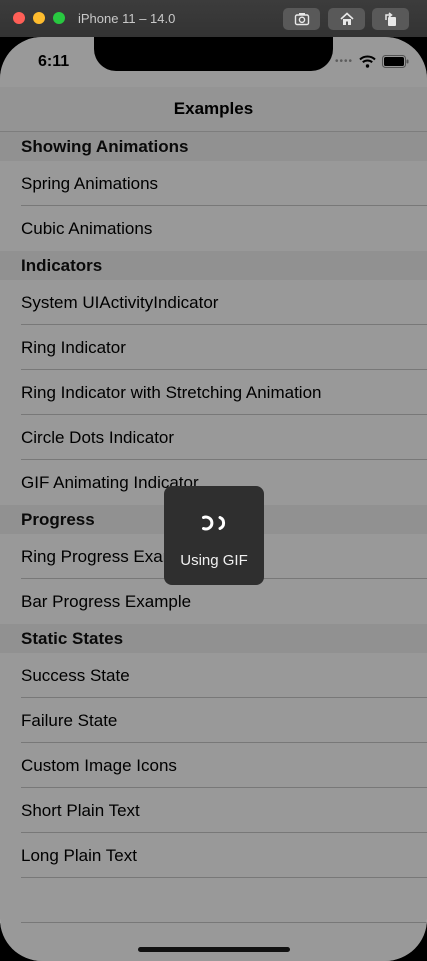 The height and width of the screenshot is (961, 427). I want to click on home-indicator, so click(214, 949).